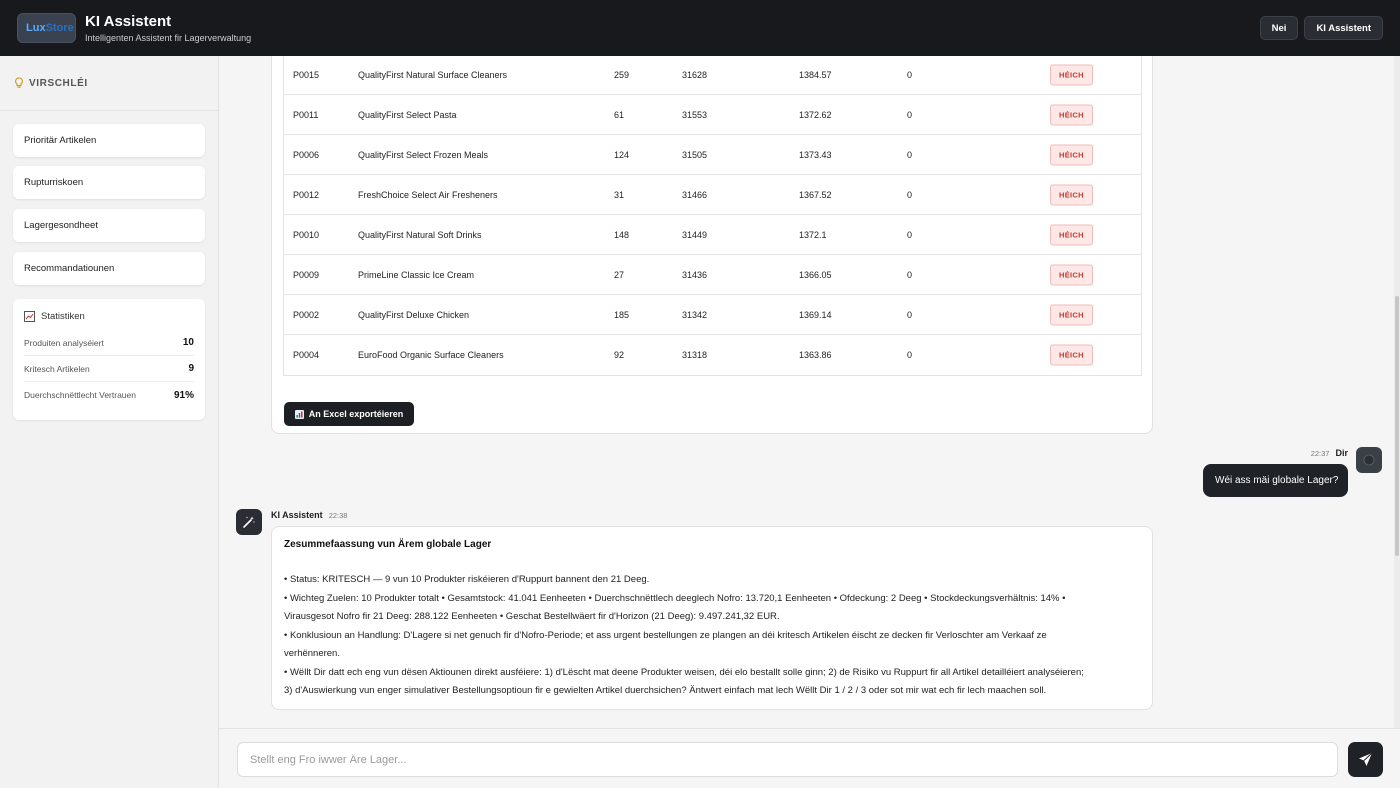  What do you see at coordinates (29, 316) in the screenshot?
I see `chart-icon` at bounding box center [29, 316].